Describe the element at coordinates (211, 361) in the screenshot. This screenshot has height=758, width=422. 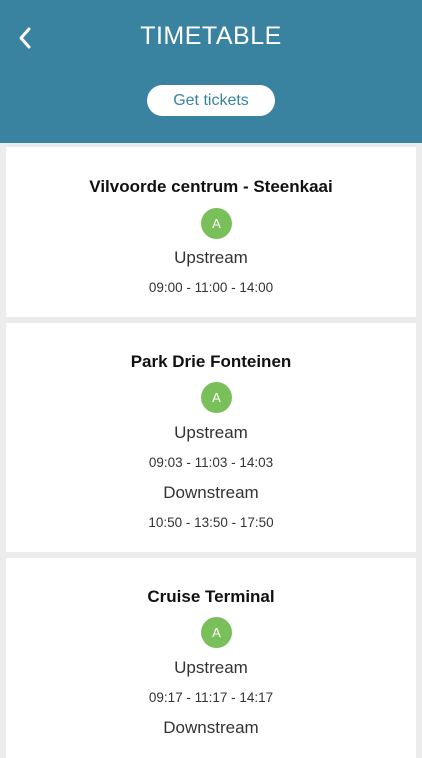
I see `stop-name: Park Drie Fonteinen` at that location.